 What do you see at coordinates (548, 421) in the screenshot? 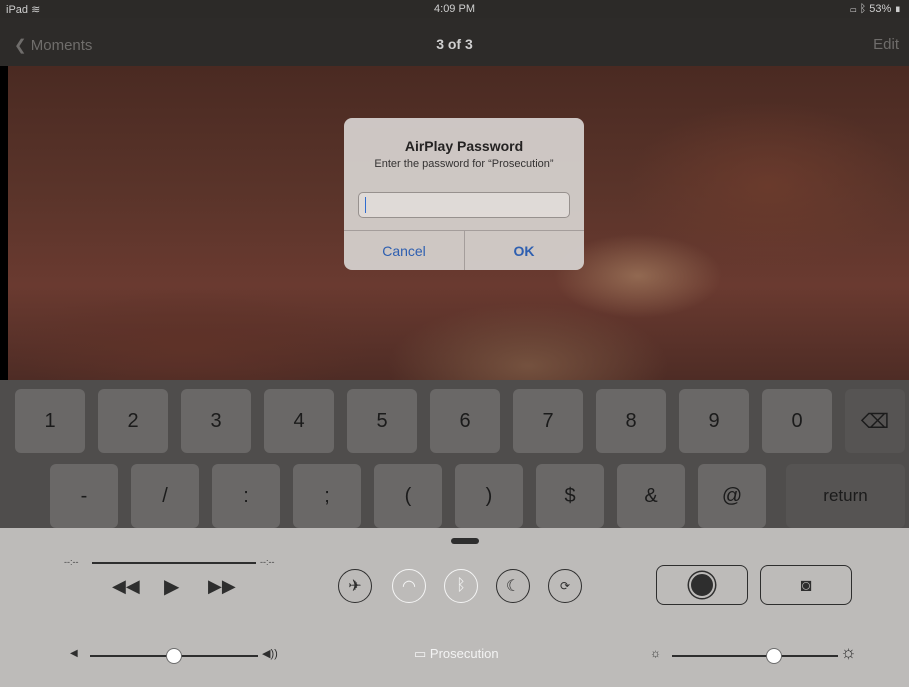
I see `key-7: 7` at bounding box center [548, 421].